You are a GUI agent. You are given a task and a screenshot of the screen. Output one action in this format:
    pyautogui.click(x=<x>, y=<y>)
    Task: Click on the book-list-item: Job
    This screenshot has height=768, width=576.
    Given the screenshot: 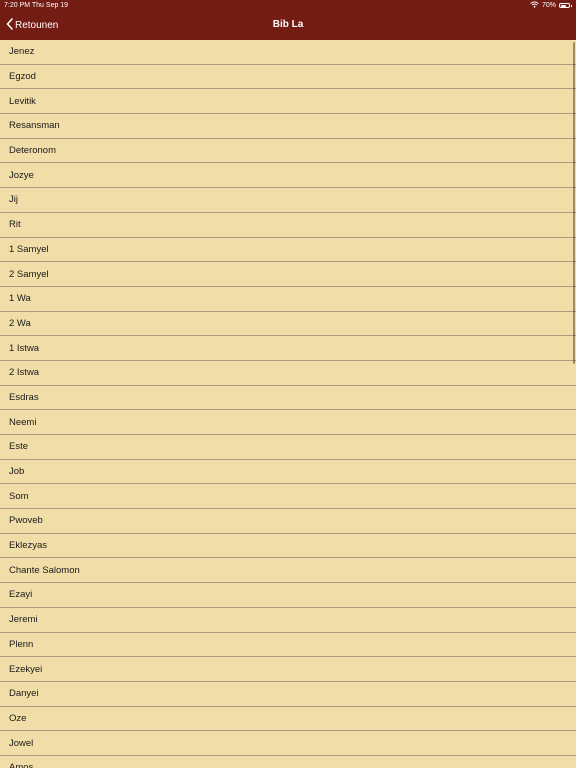 What is the action you would take?
    pyautogui.click(x=288, y=472)
    